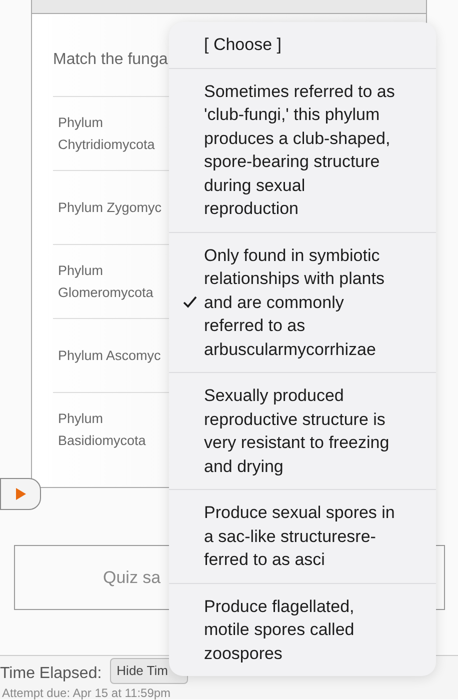 The height and width of the screenshot is (700, 458). What do you see at coordinates (107, 134) in the screenshot?
I see `match-term: Phylum Chytridiomycota` at bounding box center [107, 134].